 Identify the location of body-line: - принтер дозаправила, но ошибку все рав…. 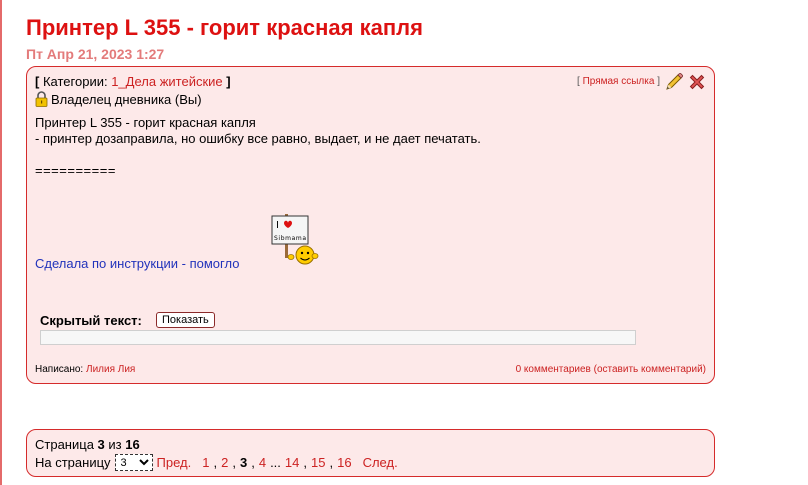
(258, 138).